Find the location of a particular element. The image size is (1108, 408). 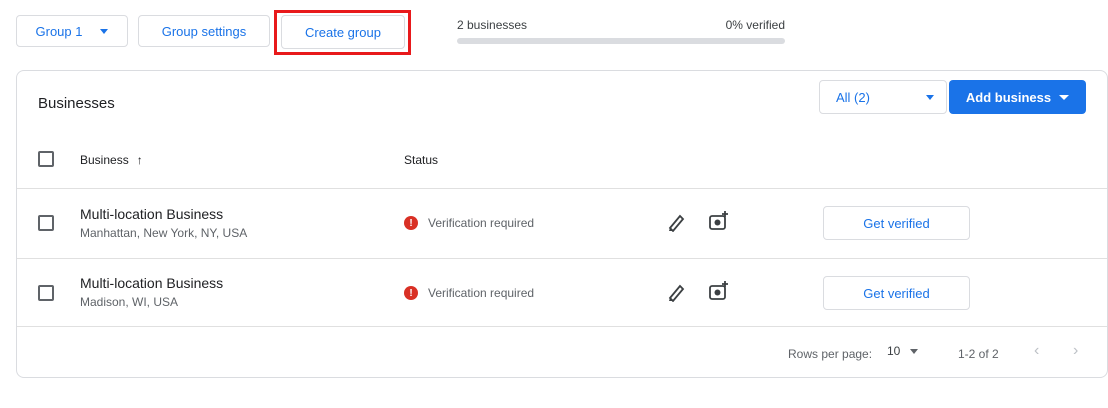

business-address: Manhattan, New York, NY, USA is located at coordinates (164, 233).